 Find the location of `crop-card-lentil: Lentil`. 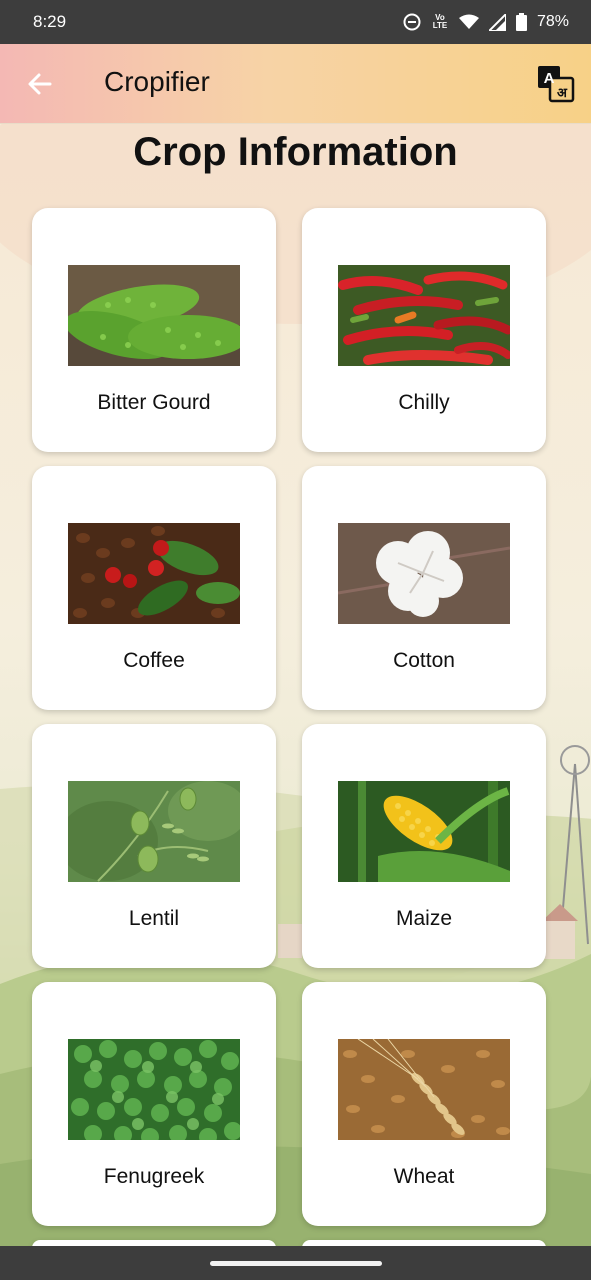

crop-card-lentil: Lentil is located at coordinates (154, 846).